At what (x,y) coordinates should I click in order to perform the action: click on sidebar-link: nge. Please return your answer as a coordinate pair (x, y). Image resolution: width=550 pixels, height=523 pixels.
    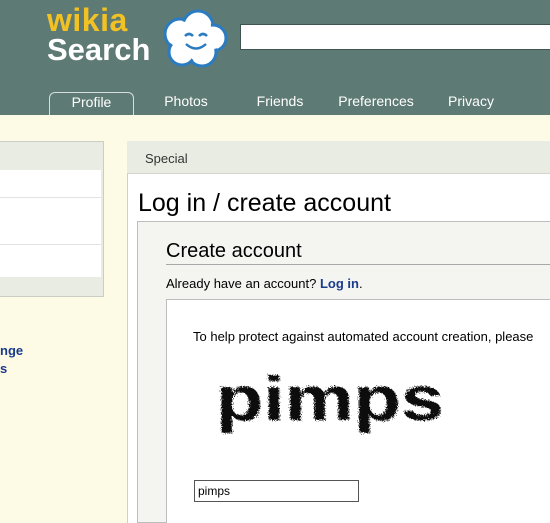
    Looking at the image, I should click on (11, 350).